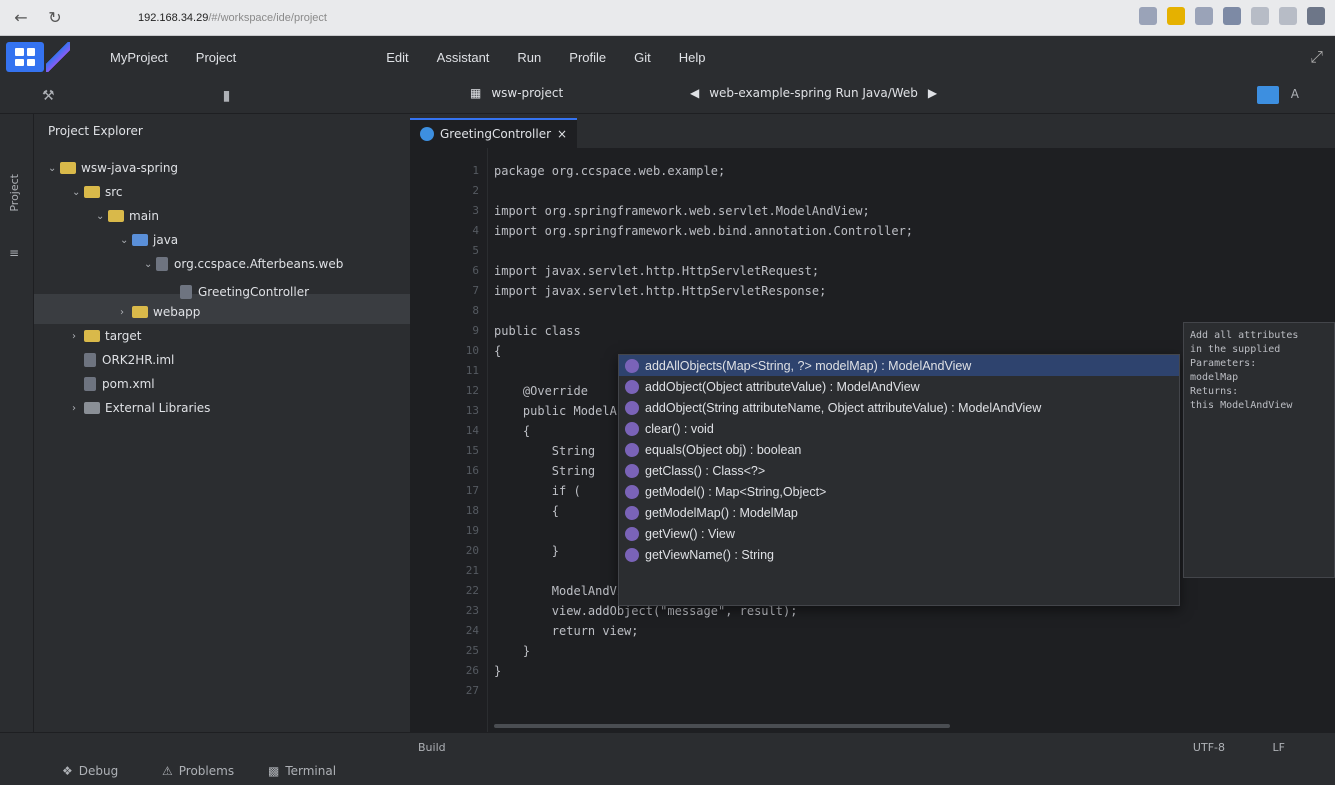 Image resolution: width=1335 pixels, height=785 pixels. What do you see at coordinates (113, 168) in the screenshot?
I see `tree-item: ⌄ wsw-java-spring` at bounding box center [113, 168].